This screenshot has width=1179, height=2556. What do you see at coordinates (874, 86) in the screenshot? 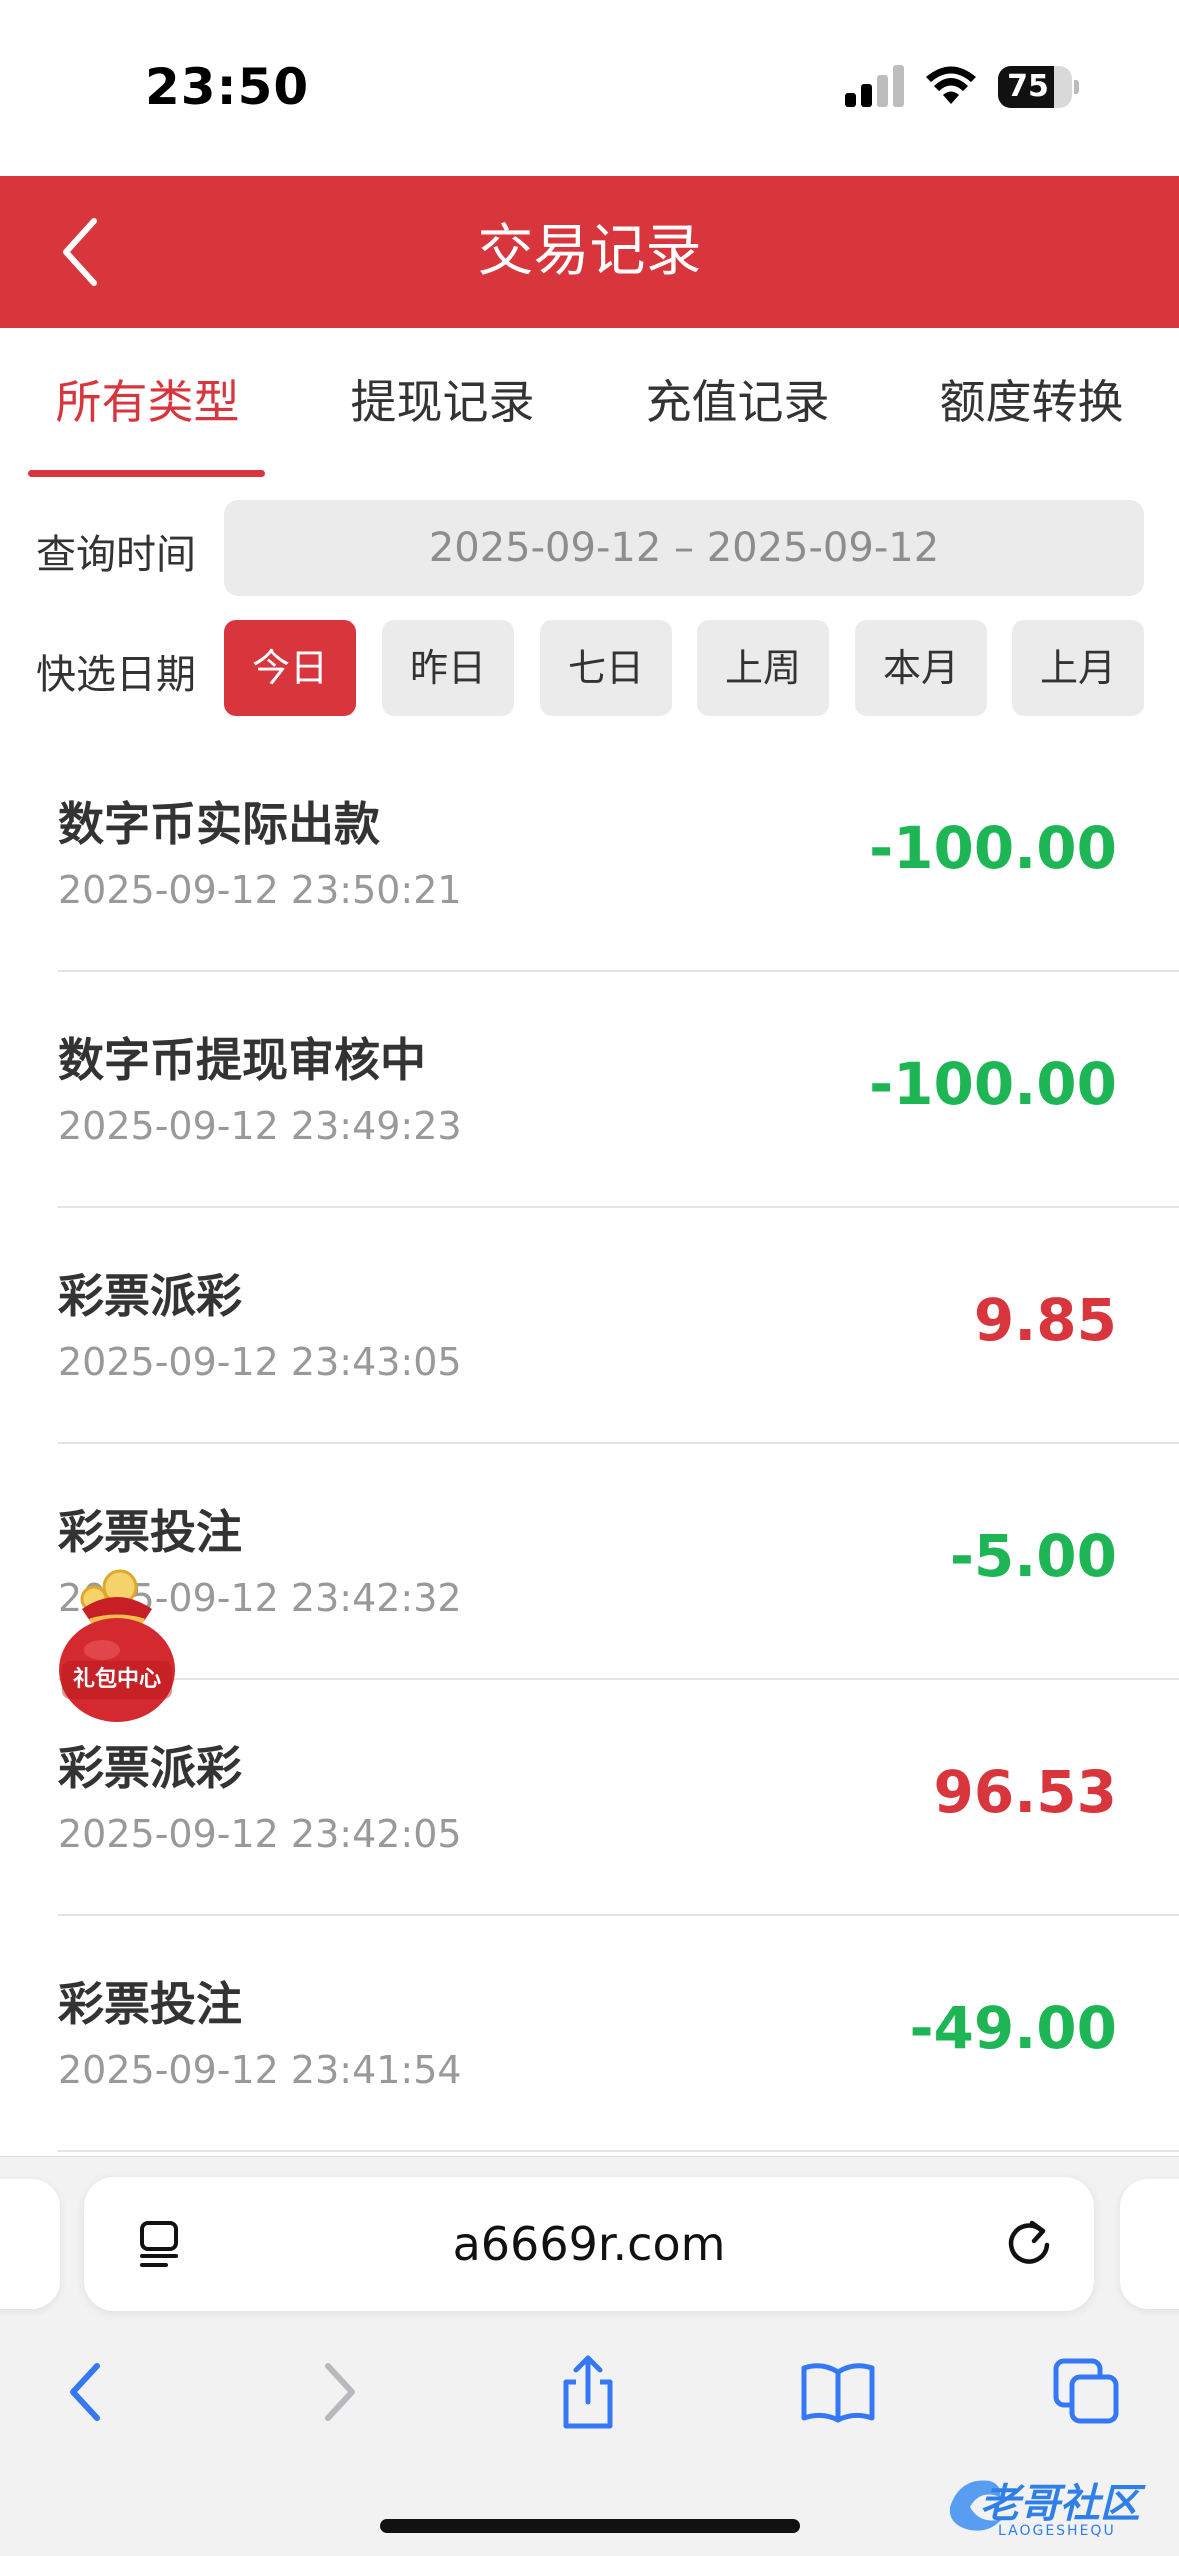
I see `cellular-signal-icon` at bounding box center [874, 86].